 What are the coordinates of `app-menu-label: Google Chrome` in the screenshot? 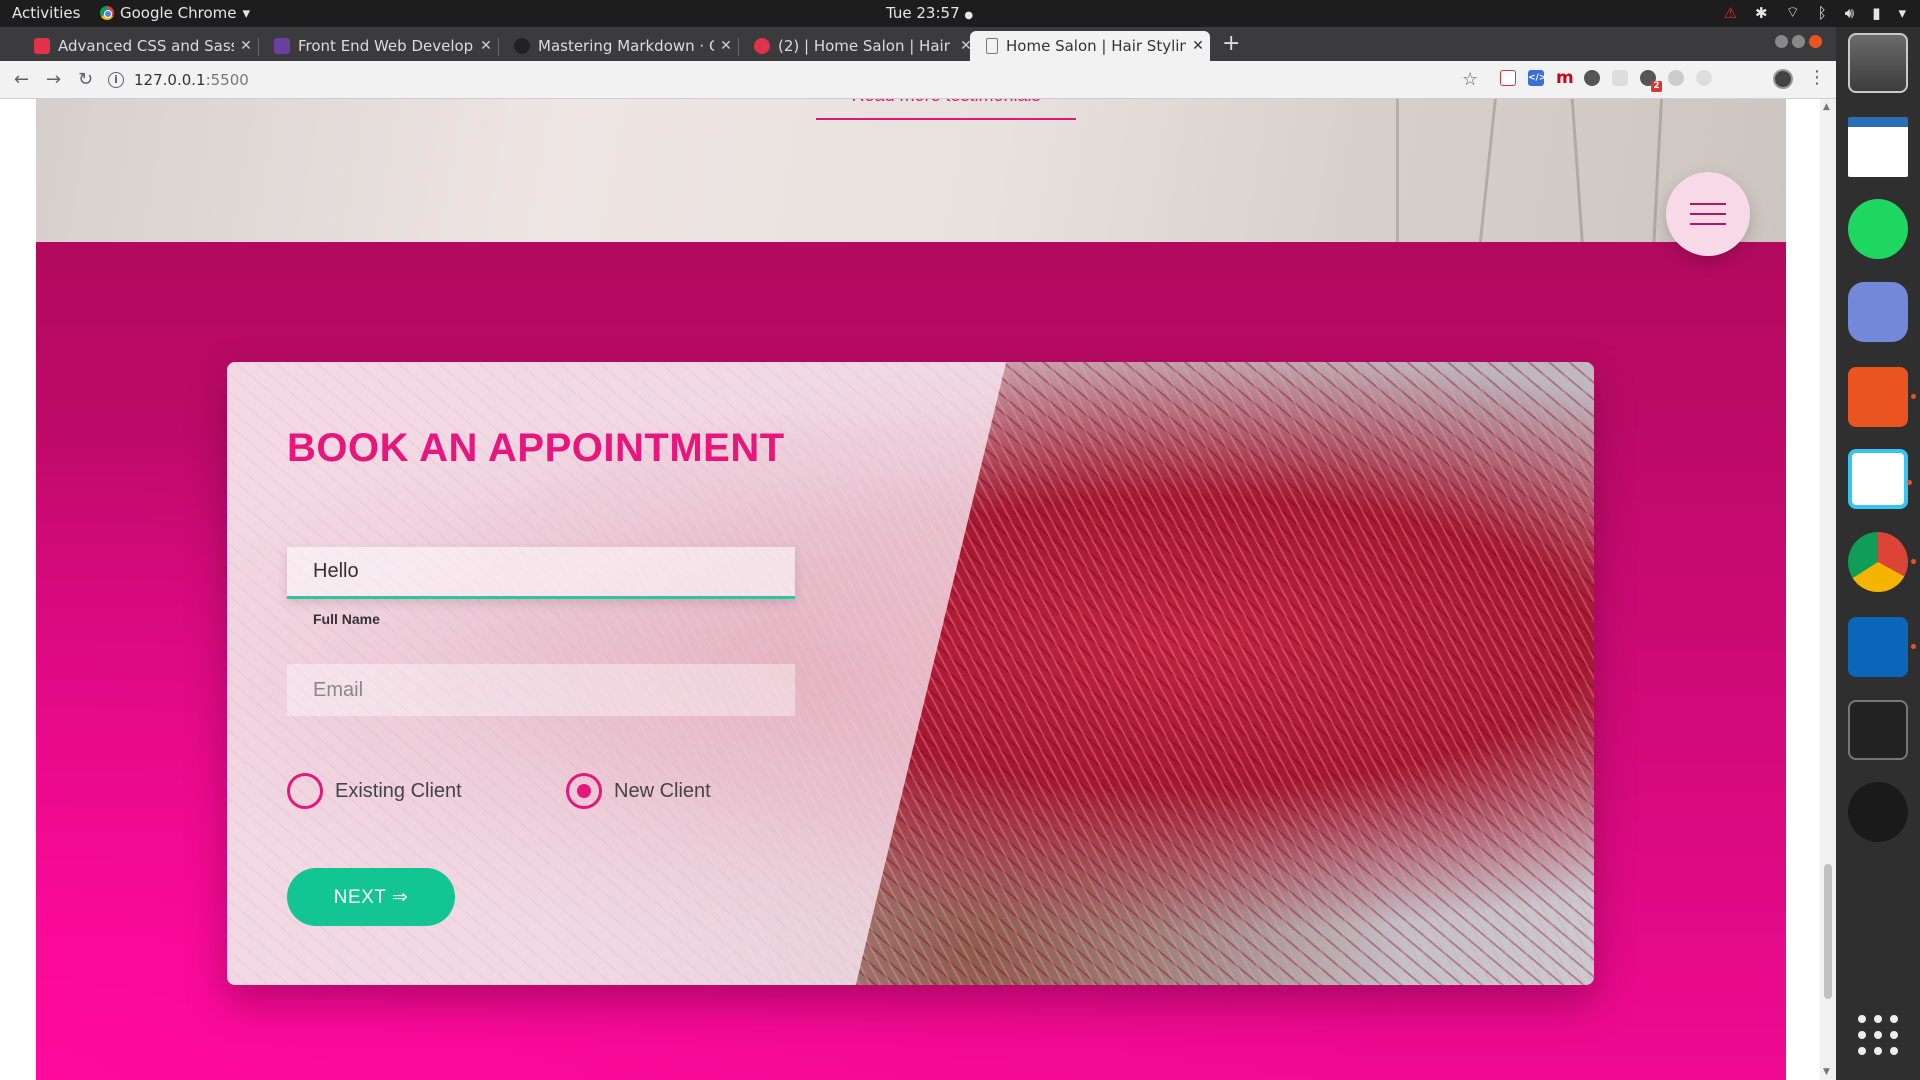 It's located at (178, 13).